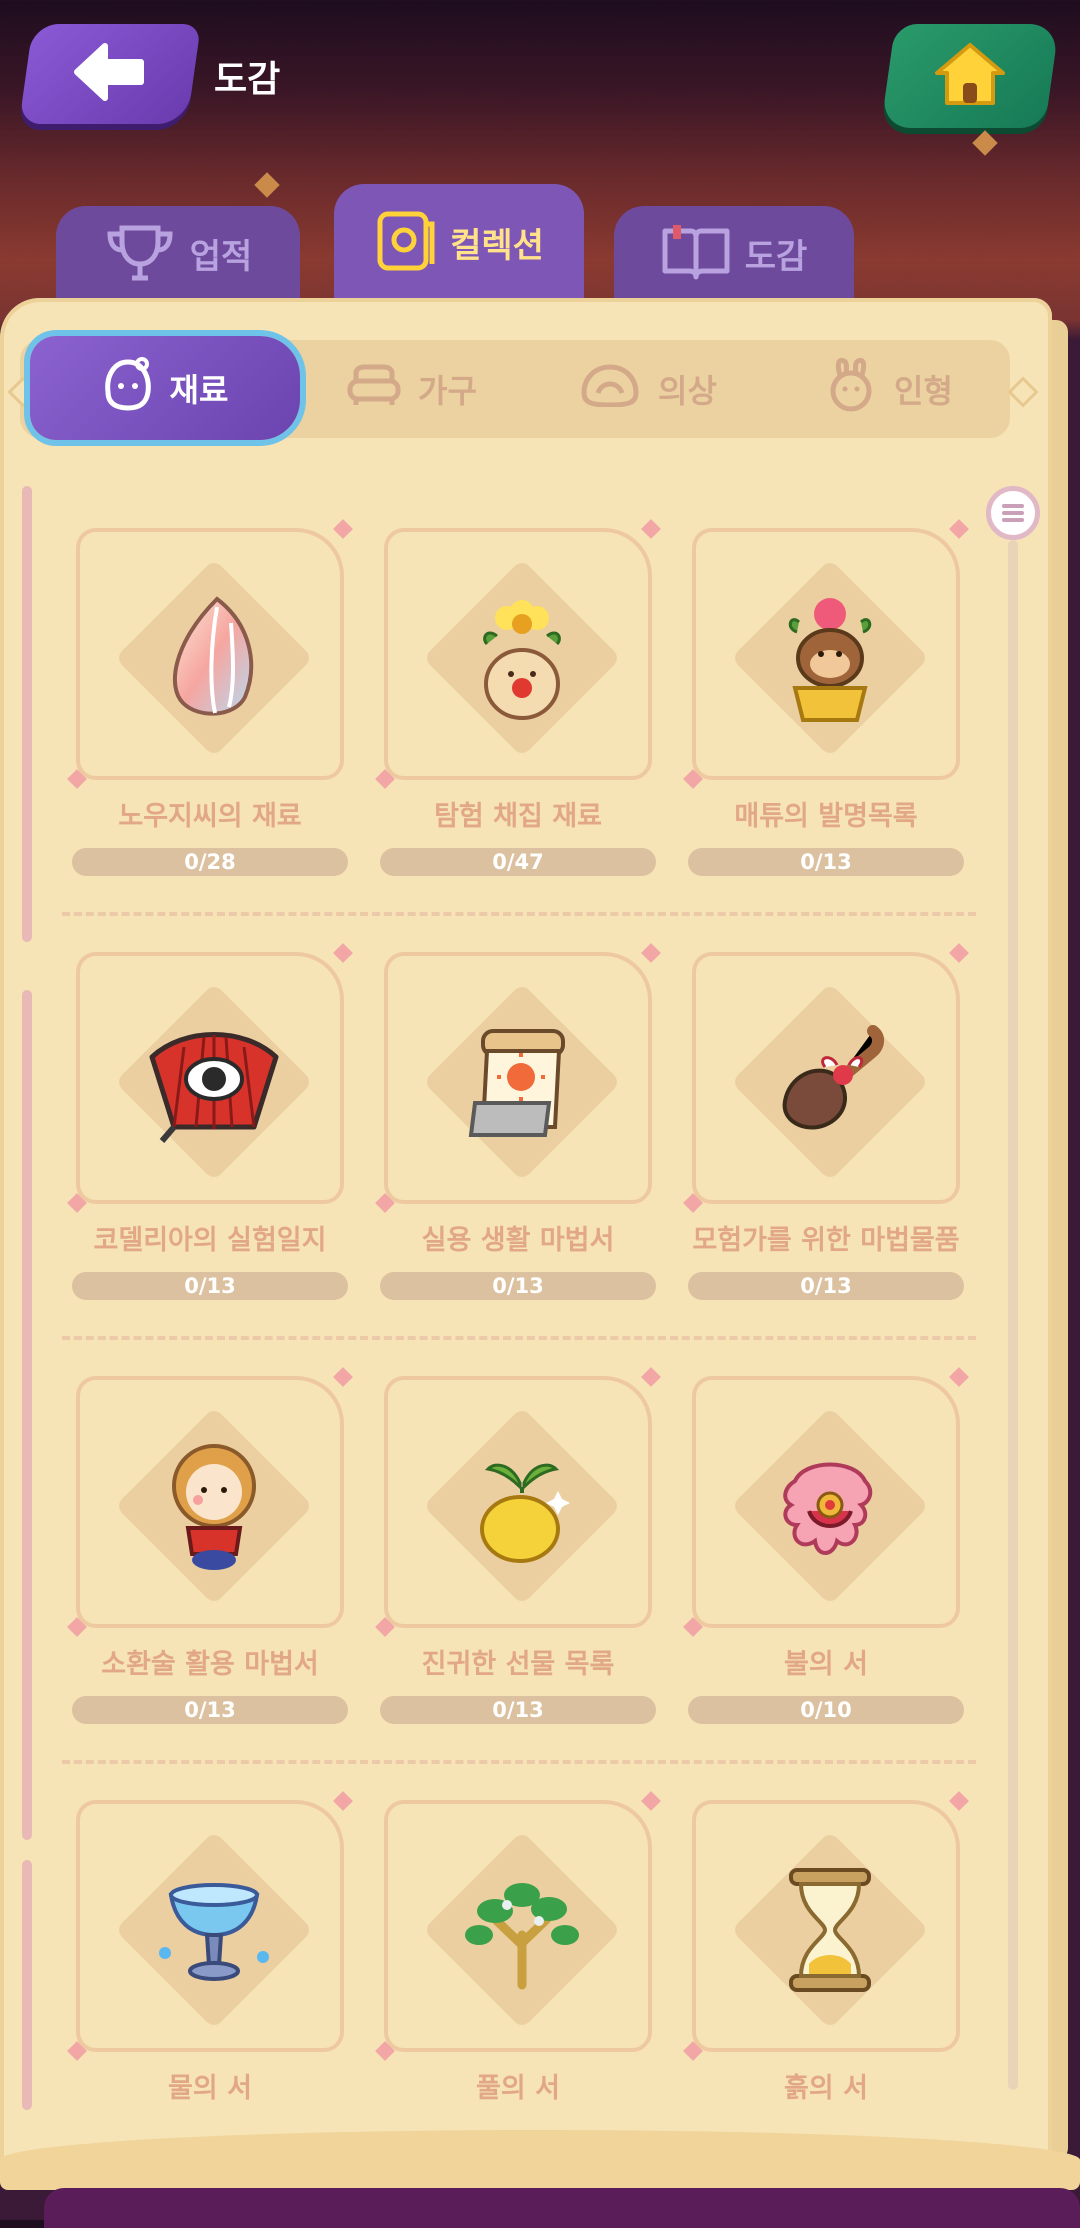 The height and width of the screenshot is (2228, 1080). Describe the element at coordinates (1013, 513) in the screenshot. I see `scrollbar-thumb` at that location.